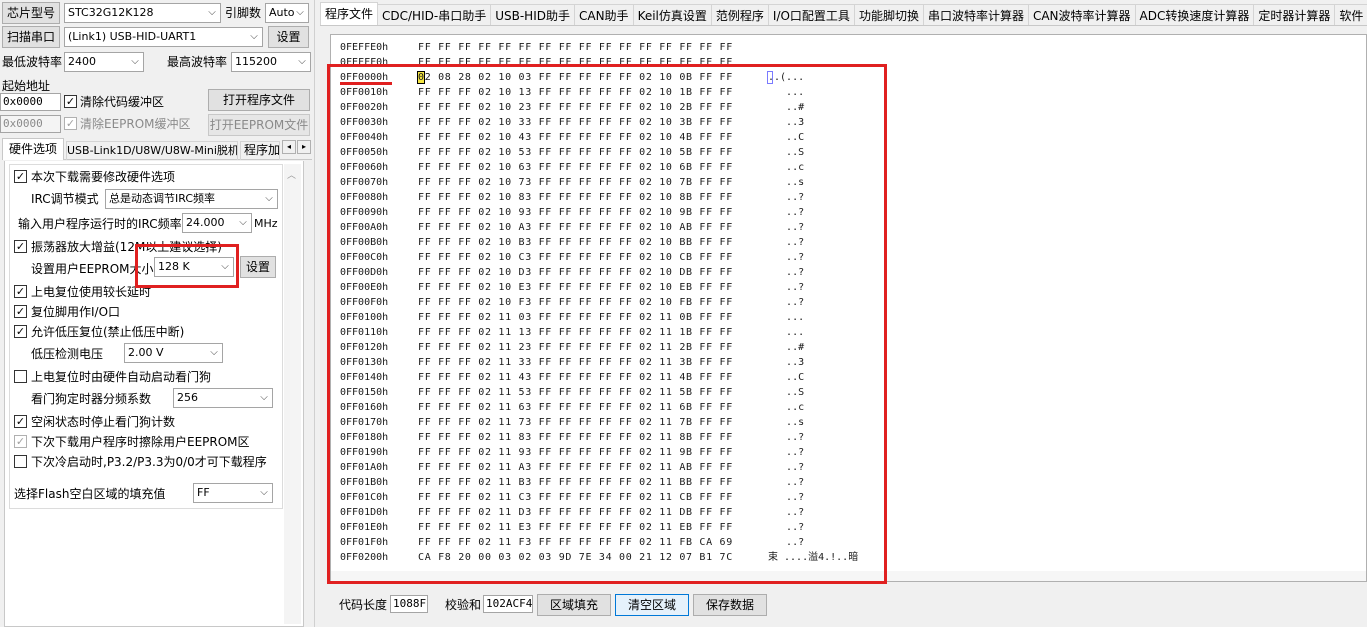  I want to click on hex-horizontal-scrollbar, so click(848, 576).